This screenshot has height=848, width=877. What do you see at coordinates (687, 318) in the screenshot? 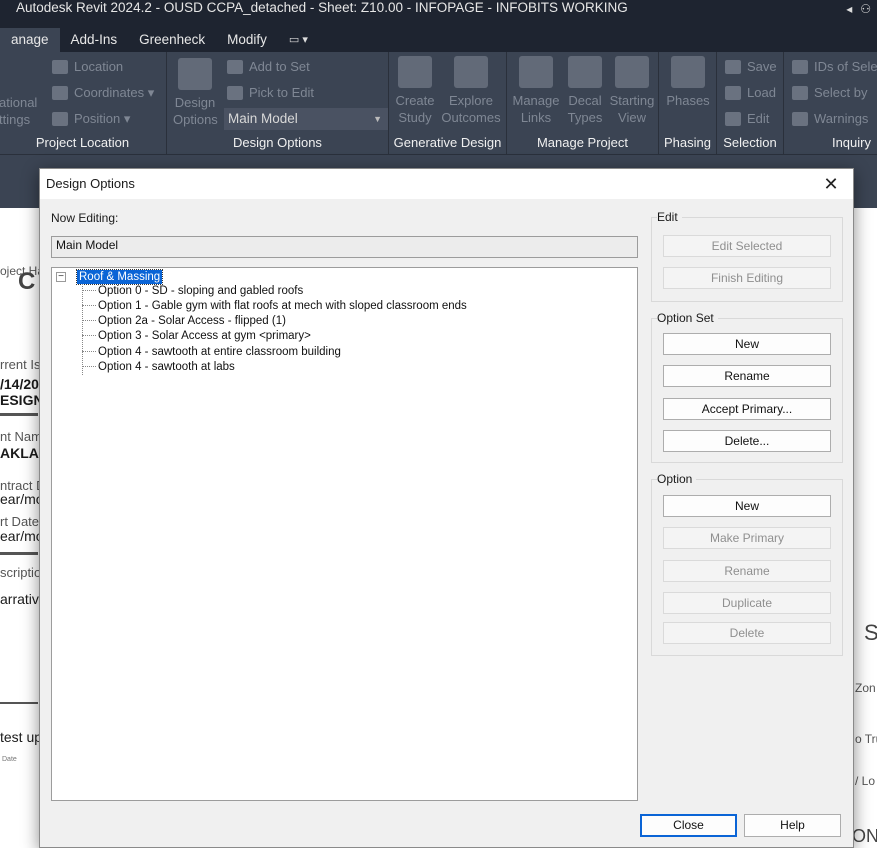
I see `option-set-group-title: Option Set` at bounding box center [687, 318].